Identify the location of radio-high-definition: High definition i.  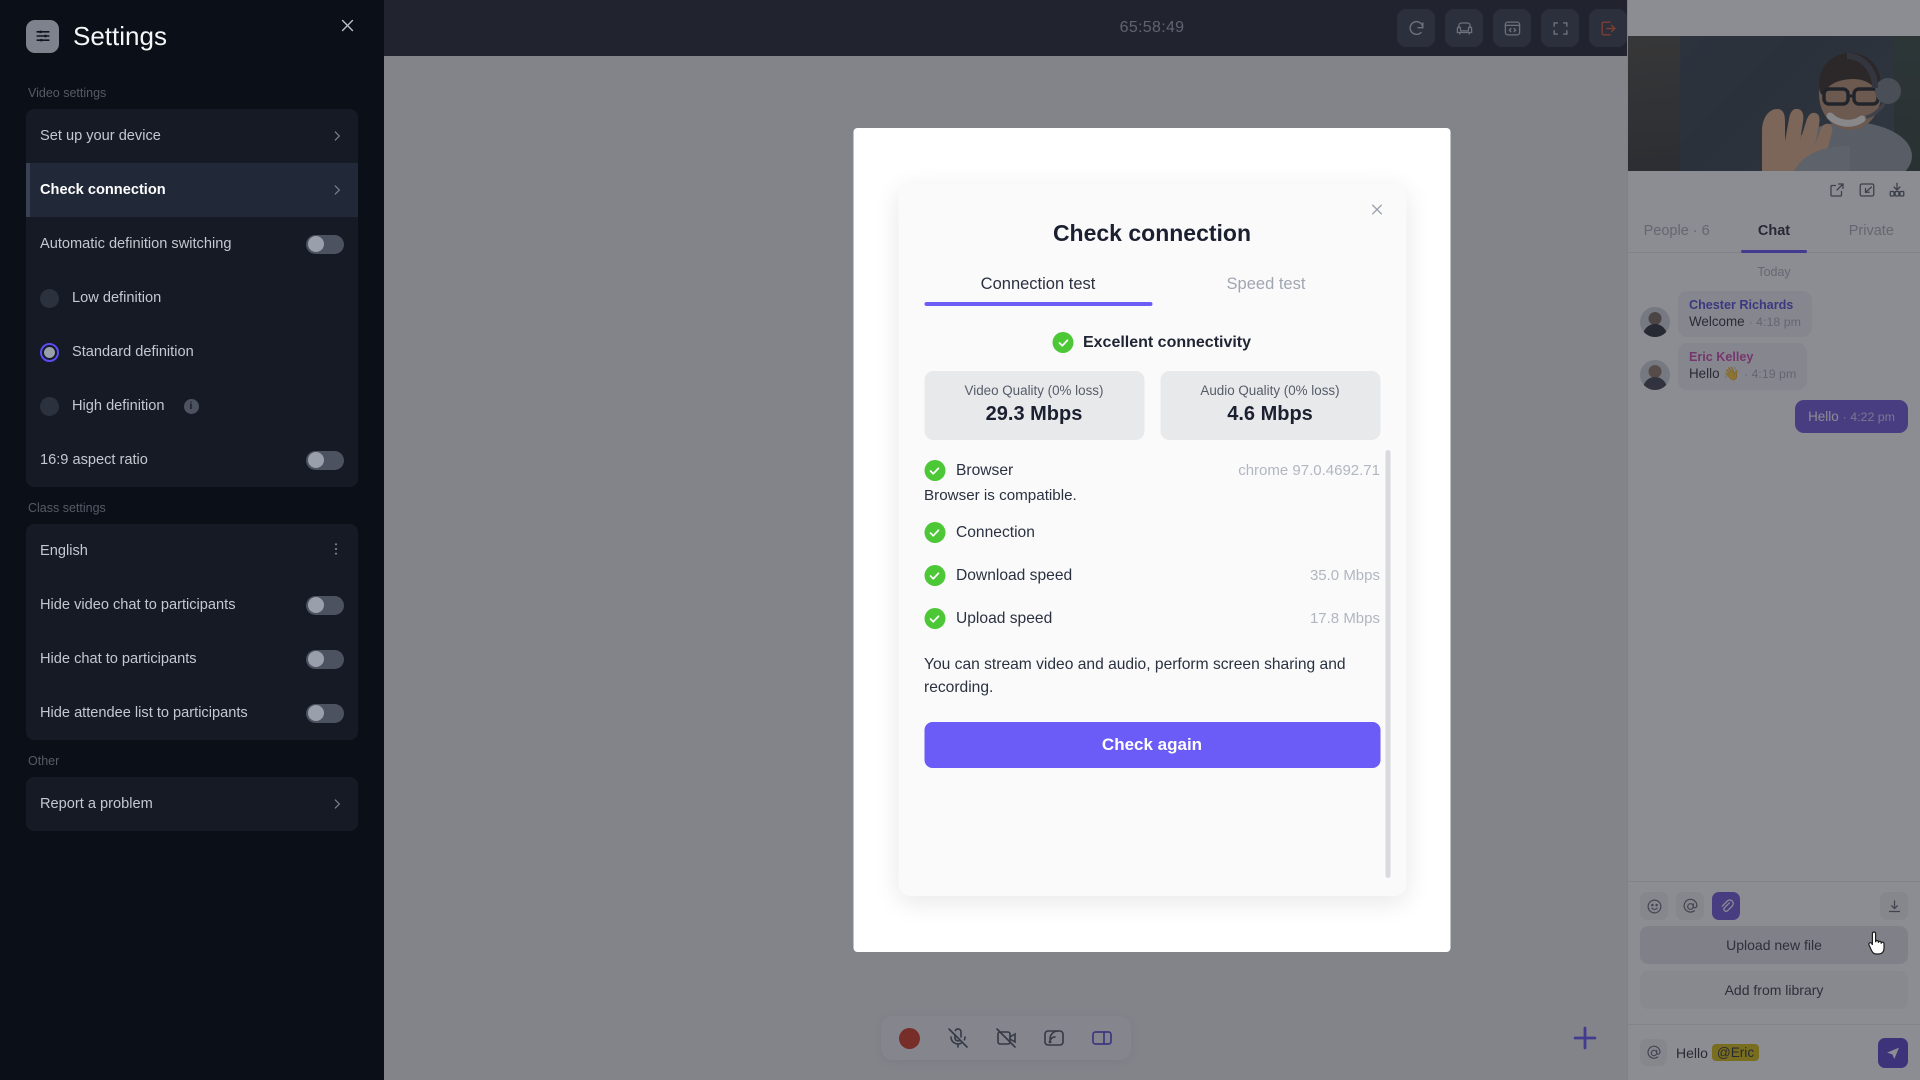
(192, 406).